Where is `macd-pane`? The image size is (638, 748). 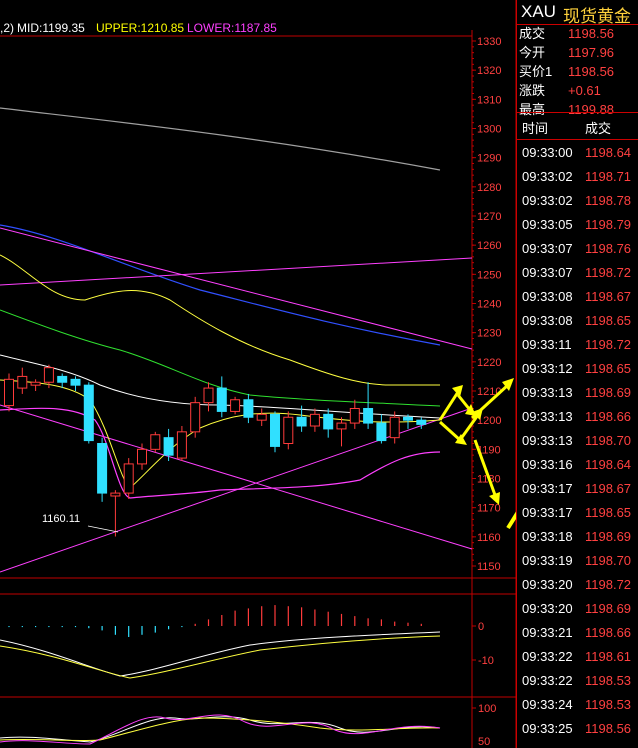
macd-pane is located at coordinates (220, 642).